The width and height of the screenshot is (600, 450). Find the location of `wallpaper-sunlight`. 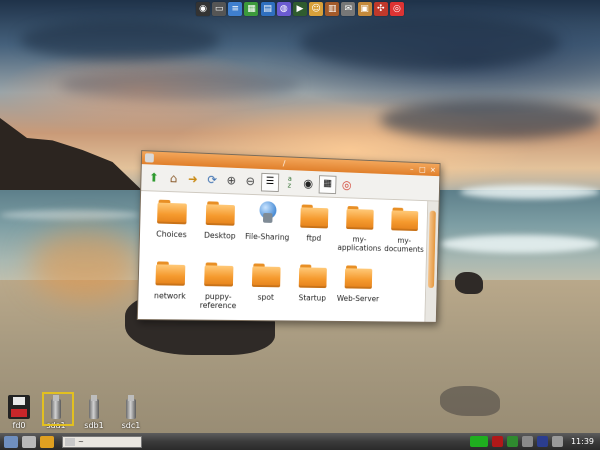

wallpaper-sunlight is located at coordinates (85, 265).